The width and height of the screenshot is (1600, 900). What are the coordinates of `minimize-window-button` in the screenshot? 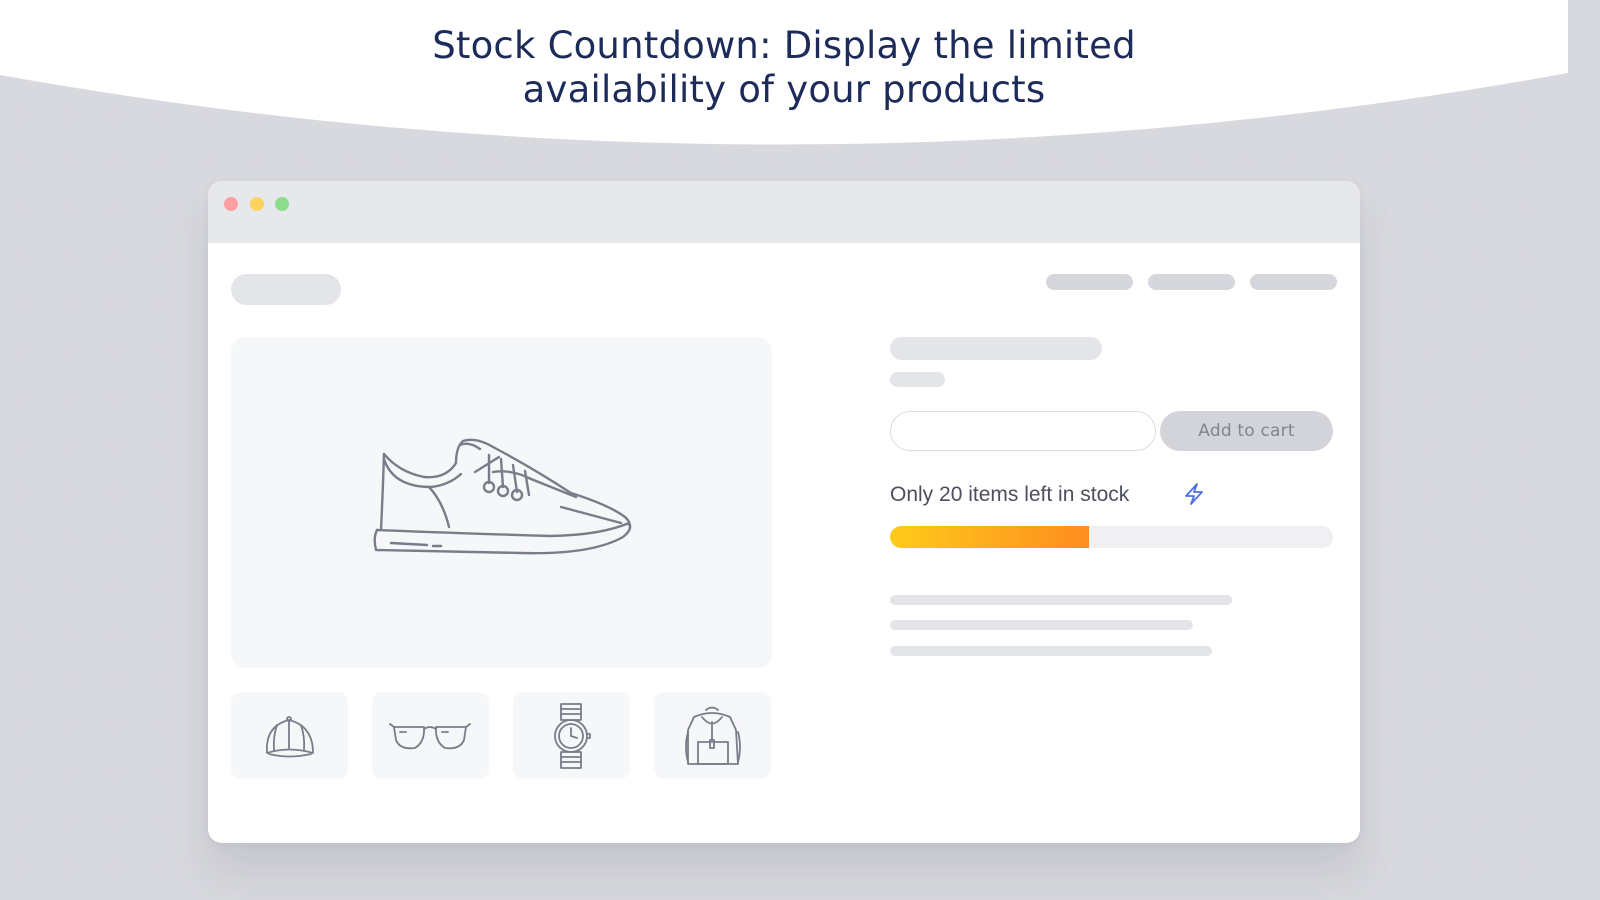 It's located at (257, 204).